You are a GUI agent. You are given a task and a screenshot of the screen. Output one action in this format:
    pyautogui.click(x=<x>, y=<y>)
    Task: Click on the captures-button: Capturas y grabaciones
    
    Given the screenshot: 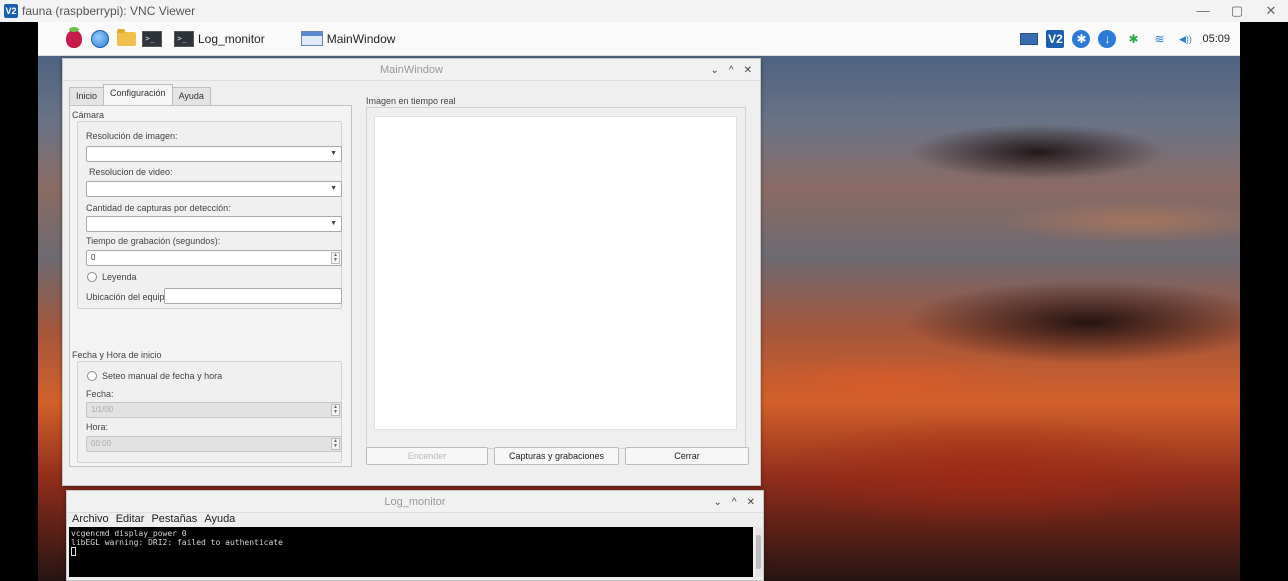 What is the action you would take?
    pyautogui.click(x=556, y=456)
    